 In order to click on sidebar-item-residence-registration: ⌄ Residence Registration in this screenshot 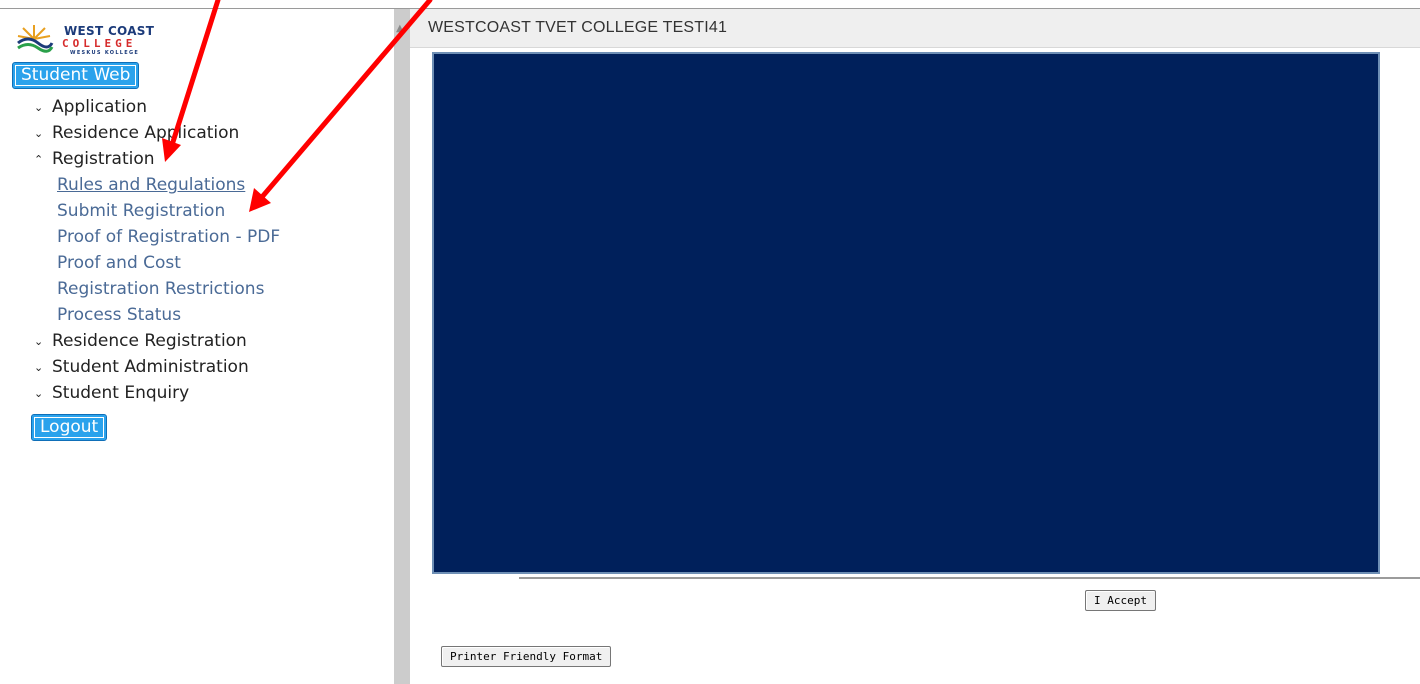, I will do `click(157, 341)`.